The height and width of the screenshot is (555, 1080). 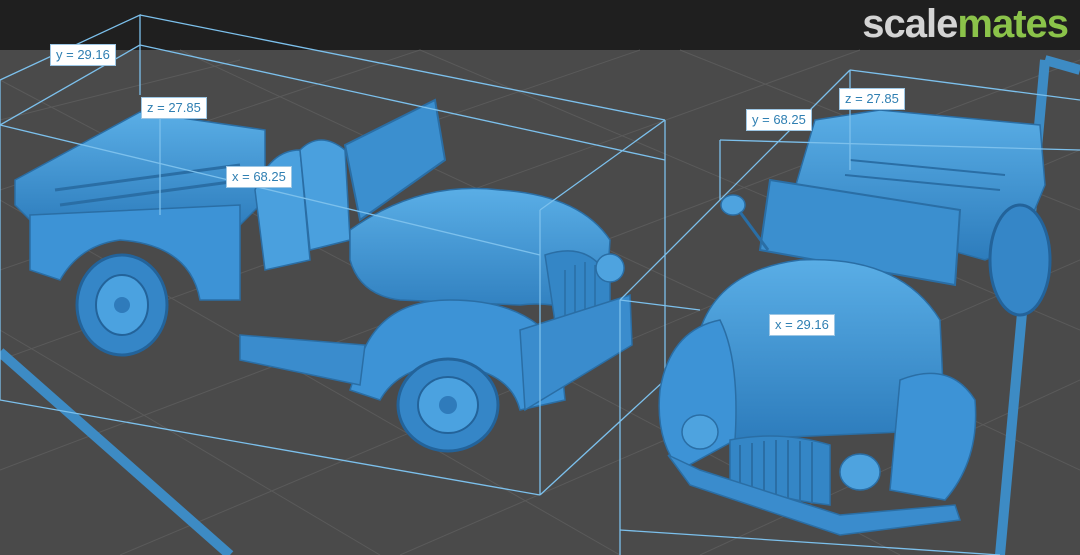 I want to click on left-y-dimension-label: y = 29.16, so click(x=83, y=55).